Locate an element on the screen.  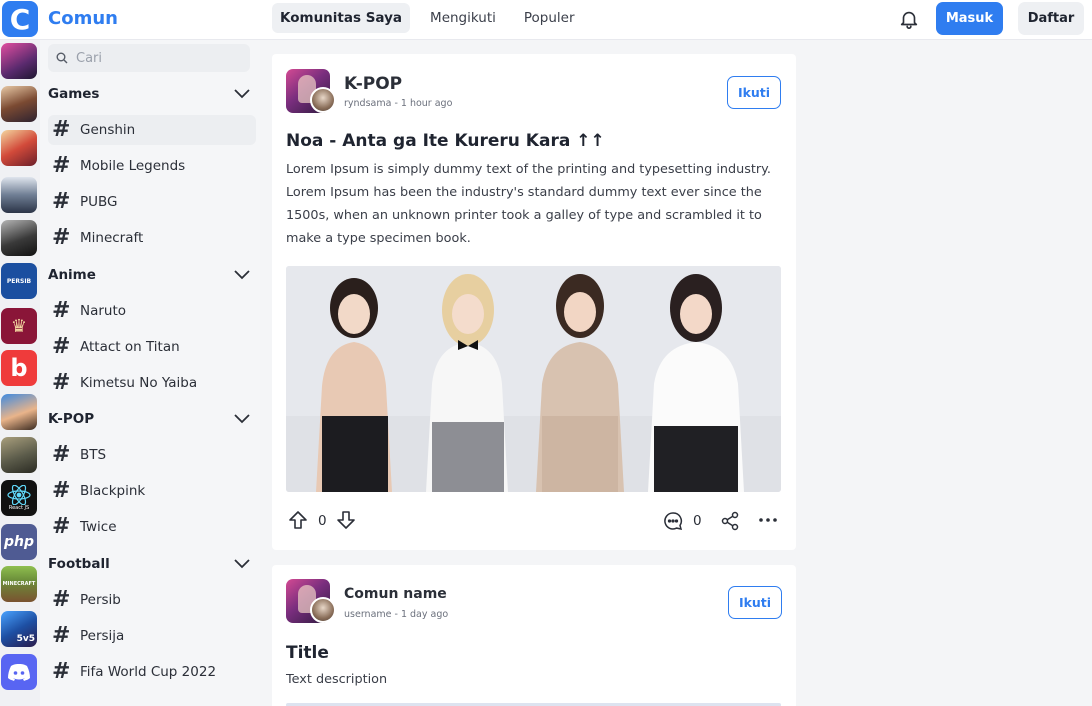
php-logo: php is located at coordinates (19, 542).